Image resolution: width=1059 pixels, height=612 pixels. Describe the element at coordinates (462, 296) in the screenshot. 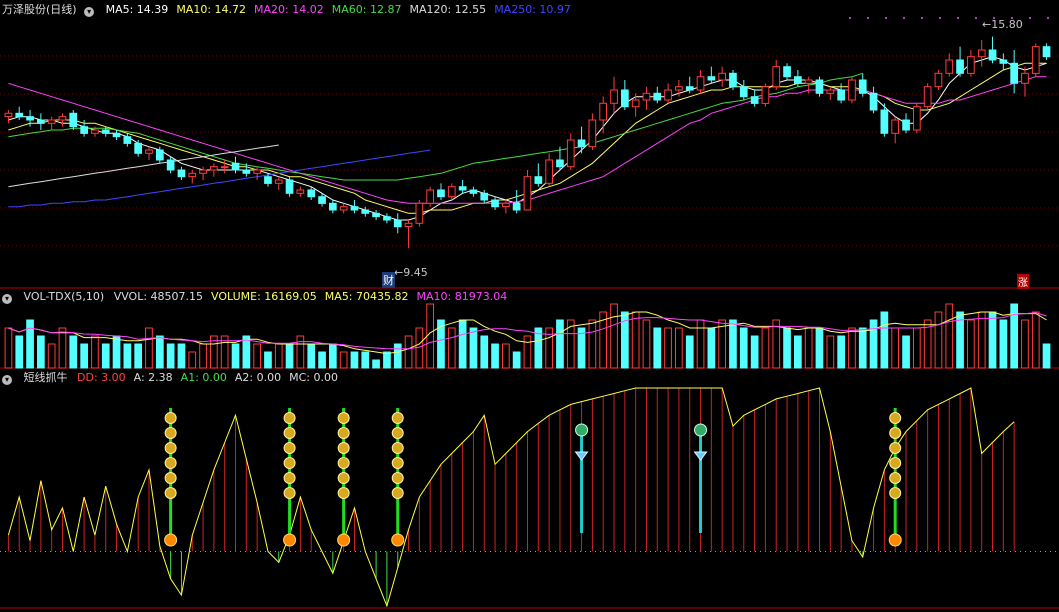

I see `vol-label-3: MA10: 81973.04` at that location.